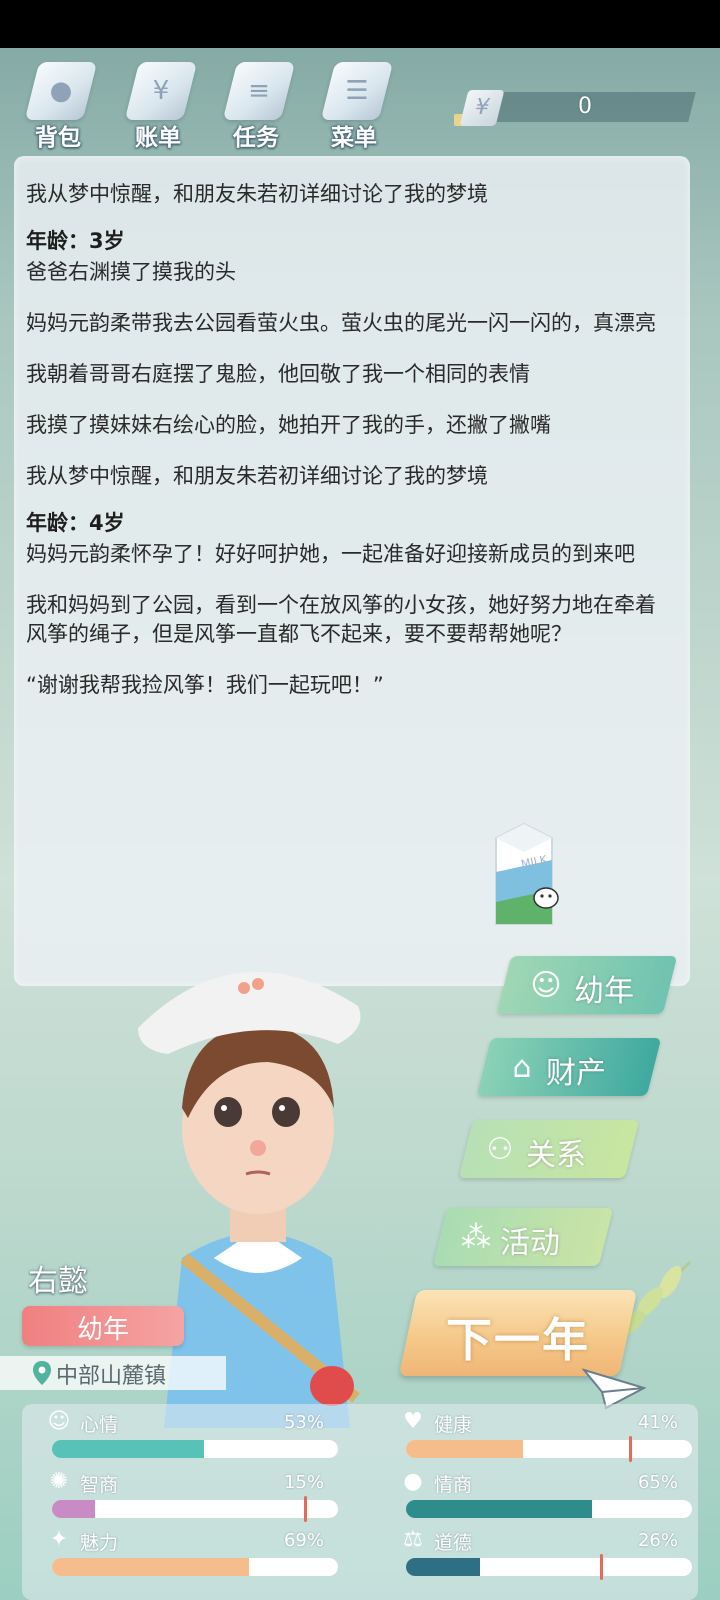  I want to click on assets-button: ⌂ 财产, so click(569, 1067).